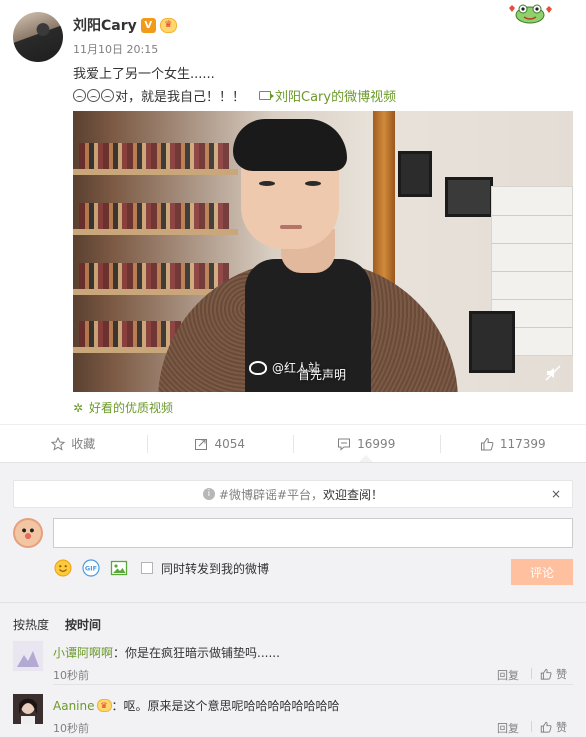 This screenshot has width=586, height=737. I want to click on video-award-frame, so click(492, 342).